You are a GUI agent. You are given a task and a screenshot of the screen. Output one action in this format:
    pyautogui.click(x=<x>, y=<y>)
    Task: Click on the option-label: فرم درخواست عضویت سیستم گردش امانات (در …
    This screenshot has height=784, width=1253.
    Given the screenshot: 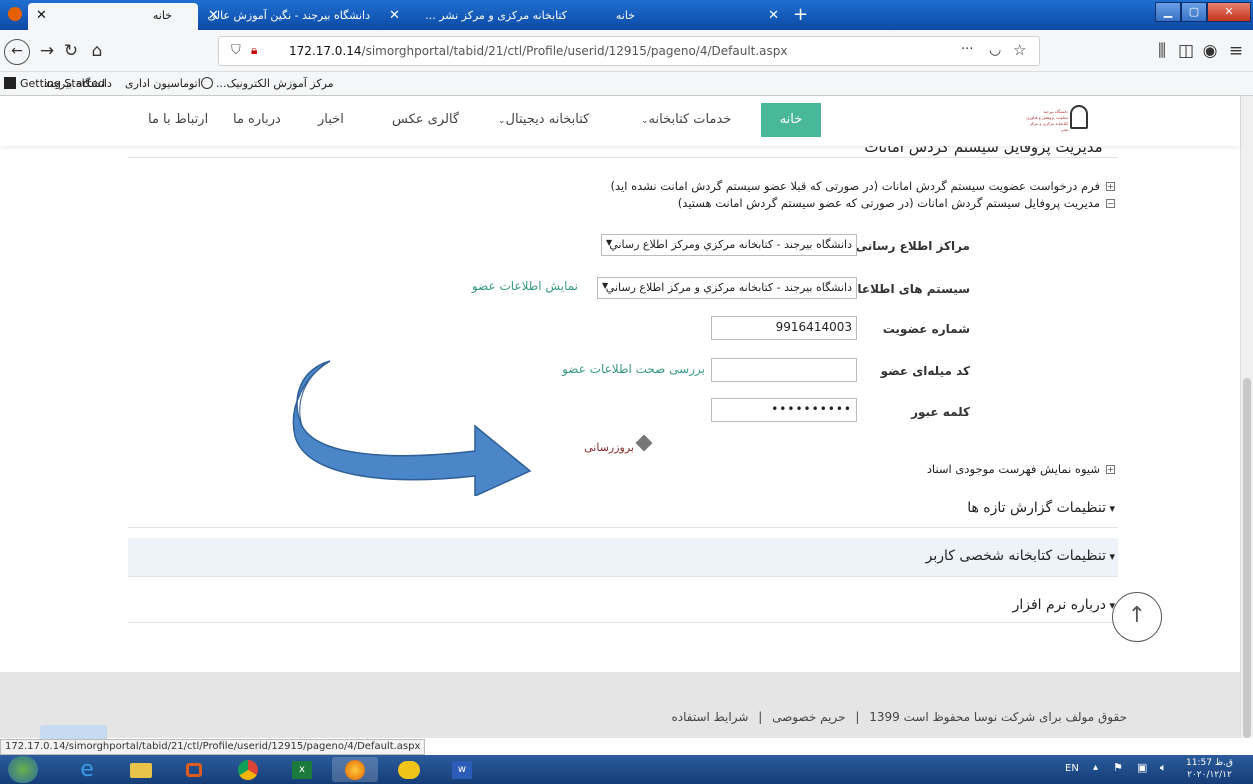 What is the action you would take?
    pyautogui.click(x=855, y=186)
    